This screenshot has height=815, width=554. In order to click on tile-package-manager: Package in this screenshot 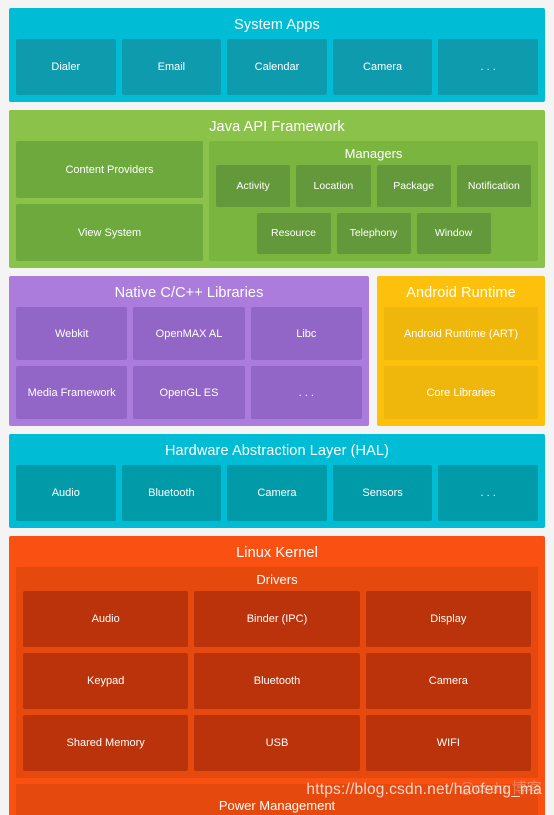, I will do `click(413, 186)`.